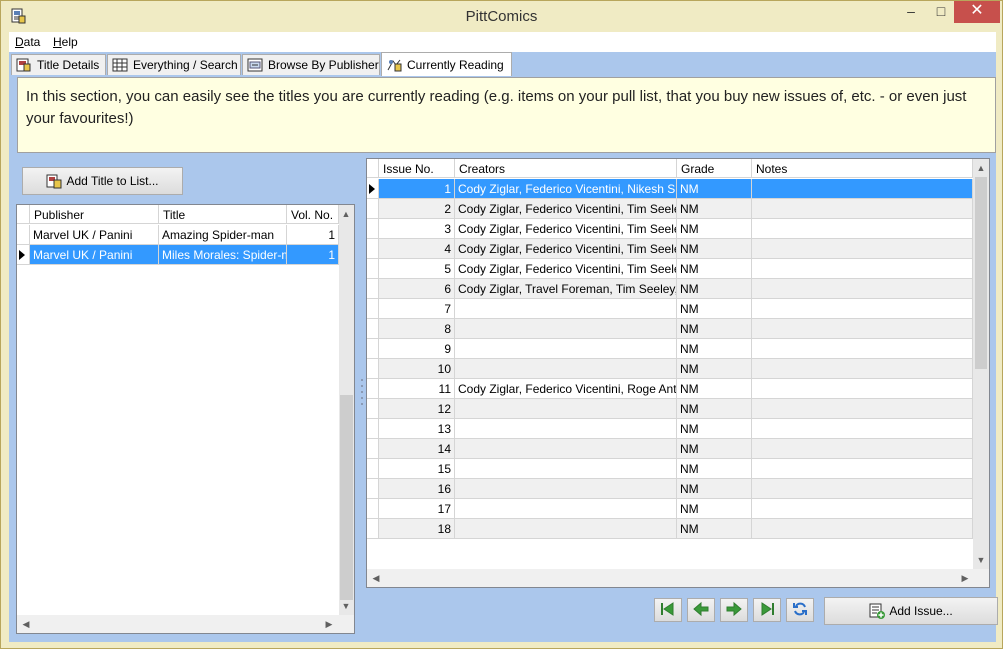 The image size is (1003, 649). I want to click on splitter-handle, so click(362, 392).